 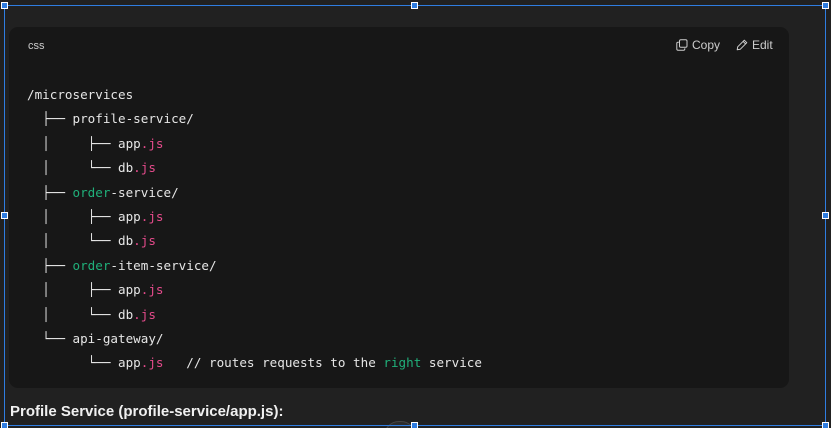 What do you see at coordinates (4, 425) in the screenshot?
I see `resize-handle-bottom-left` at bounding box center [4, 425].